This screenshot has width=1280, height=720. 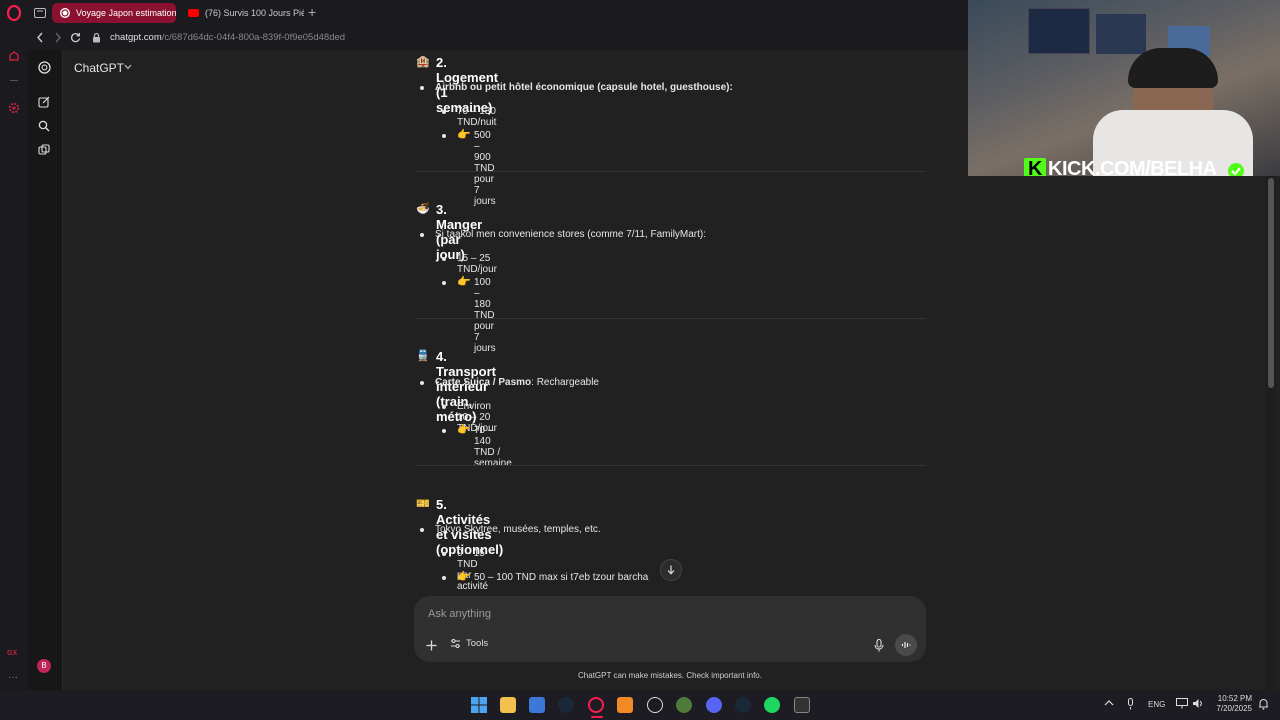 What do you see at coordinates (1173, 68) in the screenshot?
I see `headset-icon` at bounding box center [1173, 68].